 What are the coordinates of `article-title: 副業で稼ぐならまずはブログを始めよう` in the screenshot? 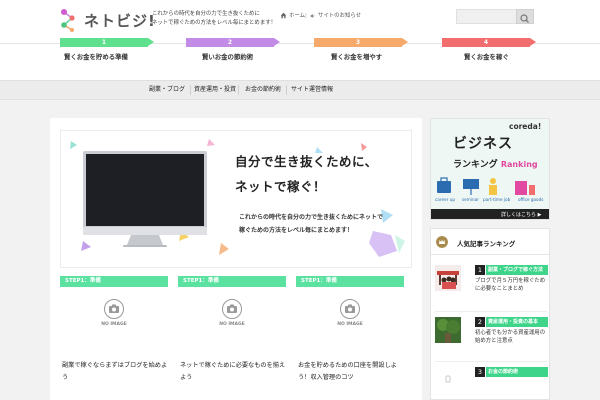 It's located at (115, 372).